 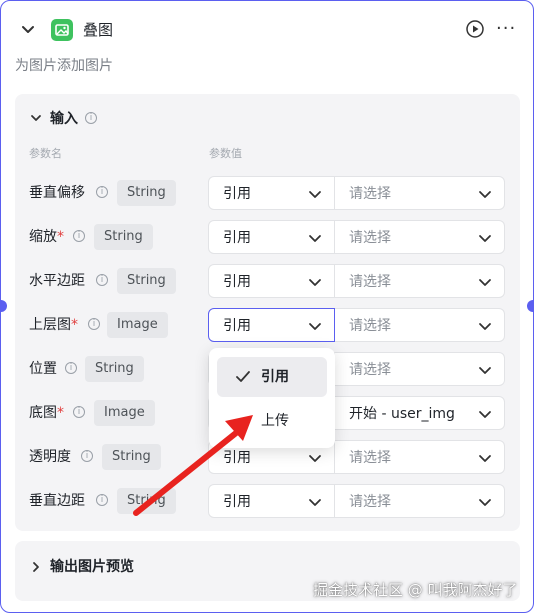 I want to click on input-section-chevron-icon, so click(x=36, y=118).